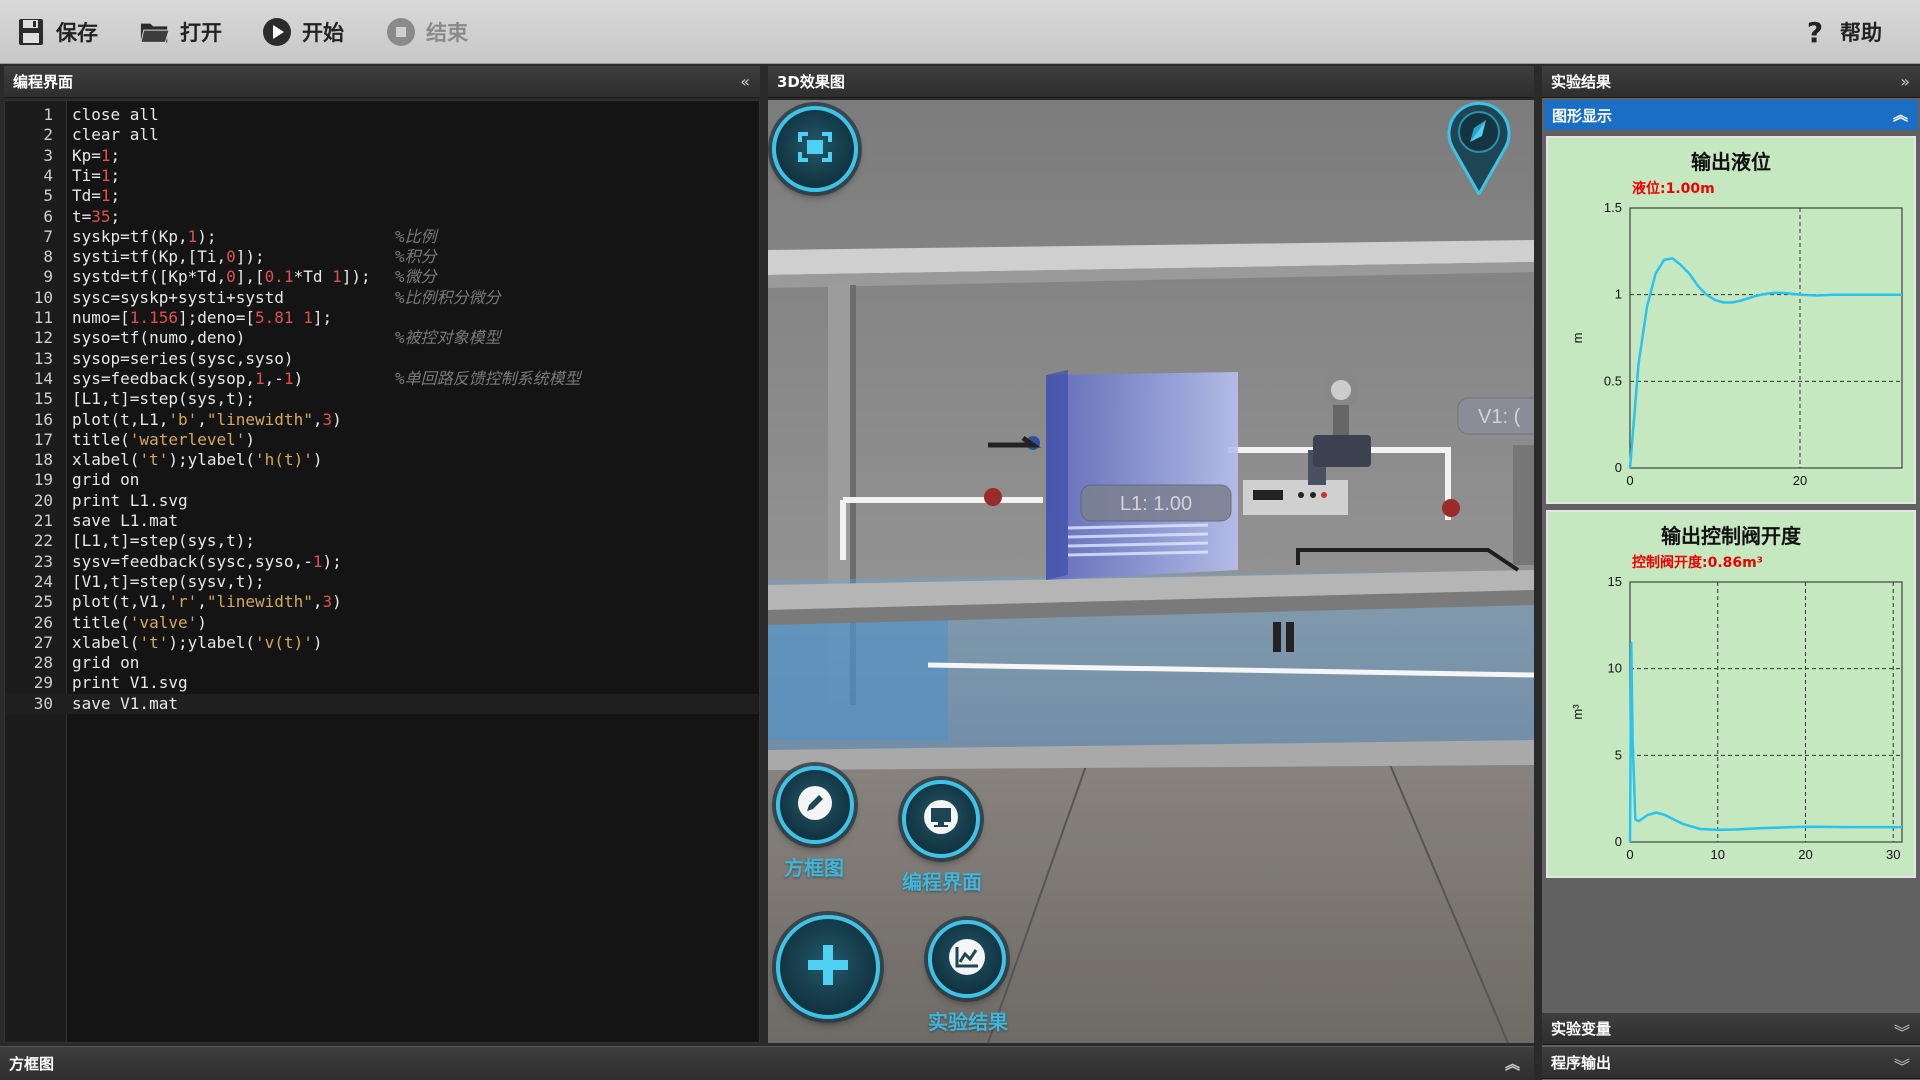  What do you see at coordinates (96, 155) in the screenshot?
I see `code-text: Kp=1;` at bounding box center [96, 155].